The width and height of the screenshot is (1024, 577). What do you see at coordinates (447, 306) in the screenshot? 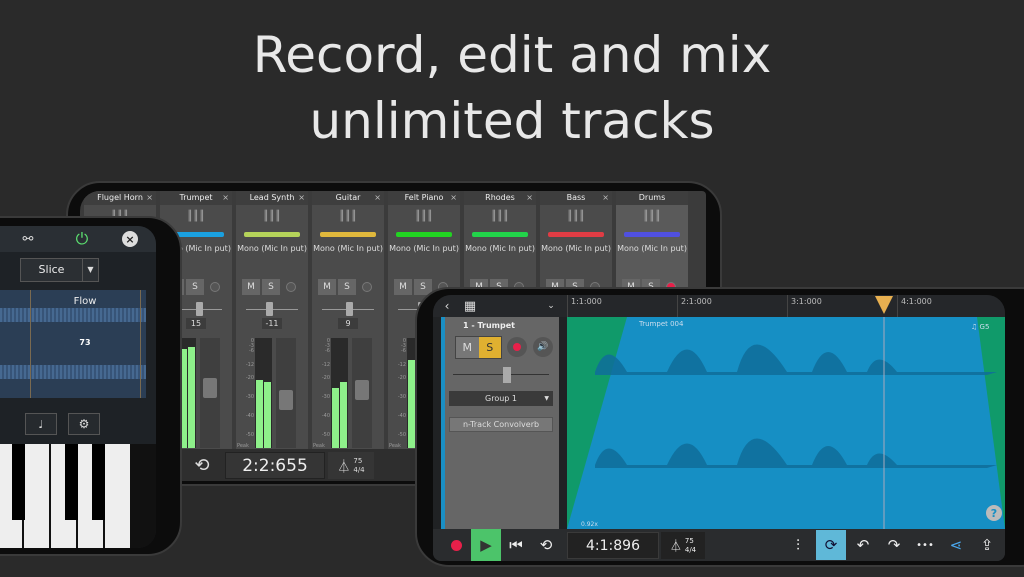
I see `back-icon: ‹` at bounding box center [447, 306].